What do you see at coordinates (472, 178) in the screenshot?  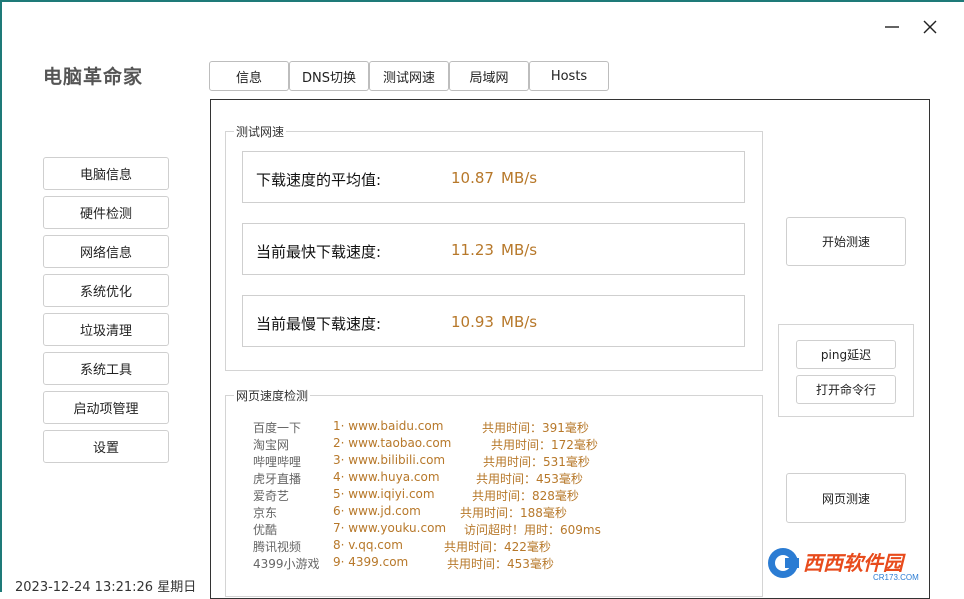 I see `speed-value: 10.87` at bounding box center [472, 178].